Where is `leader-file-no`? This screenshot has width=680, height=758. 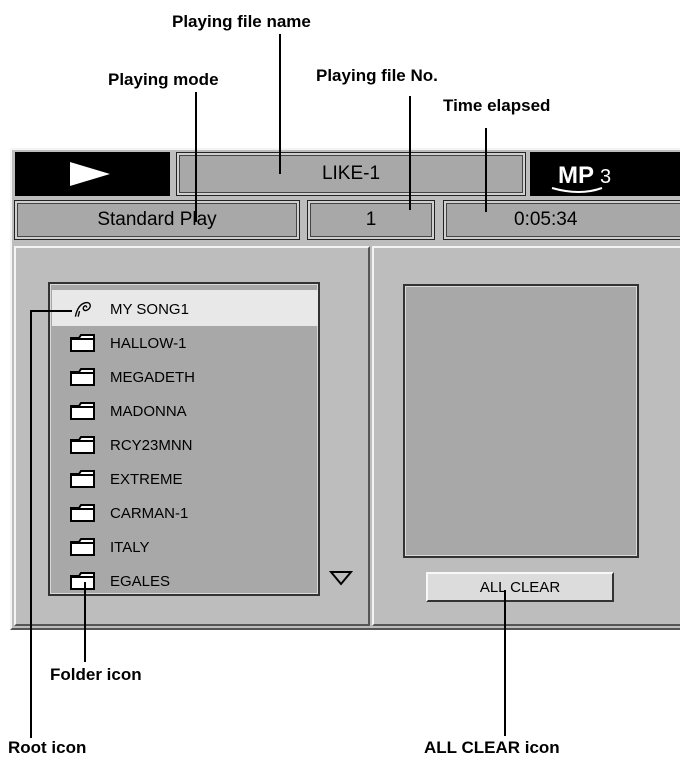
leader-file-no is located at coordinates (410, 153).